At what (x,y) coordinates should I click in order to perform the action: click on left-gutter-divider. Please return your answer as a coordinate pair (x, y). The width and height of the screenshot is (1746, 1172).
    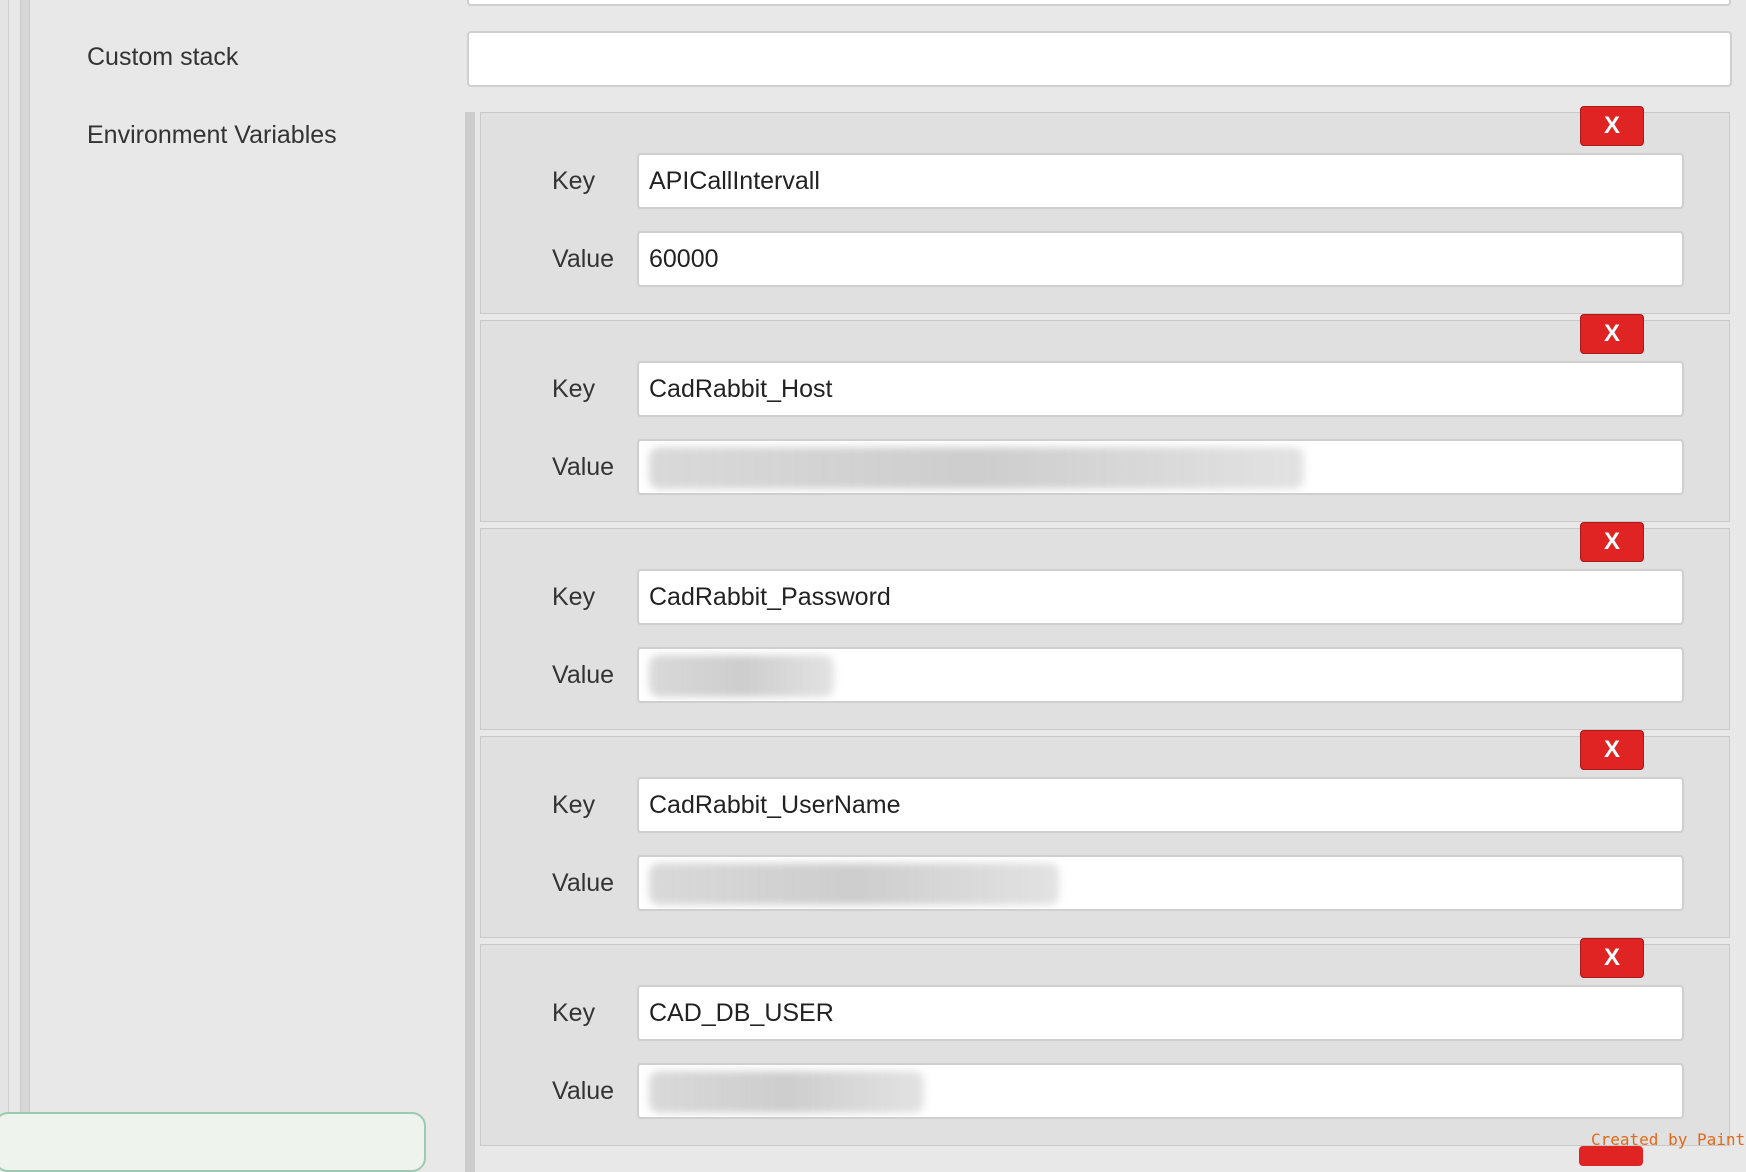
    Looking at the image, I should click on (25, 577).